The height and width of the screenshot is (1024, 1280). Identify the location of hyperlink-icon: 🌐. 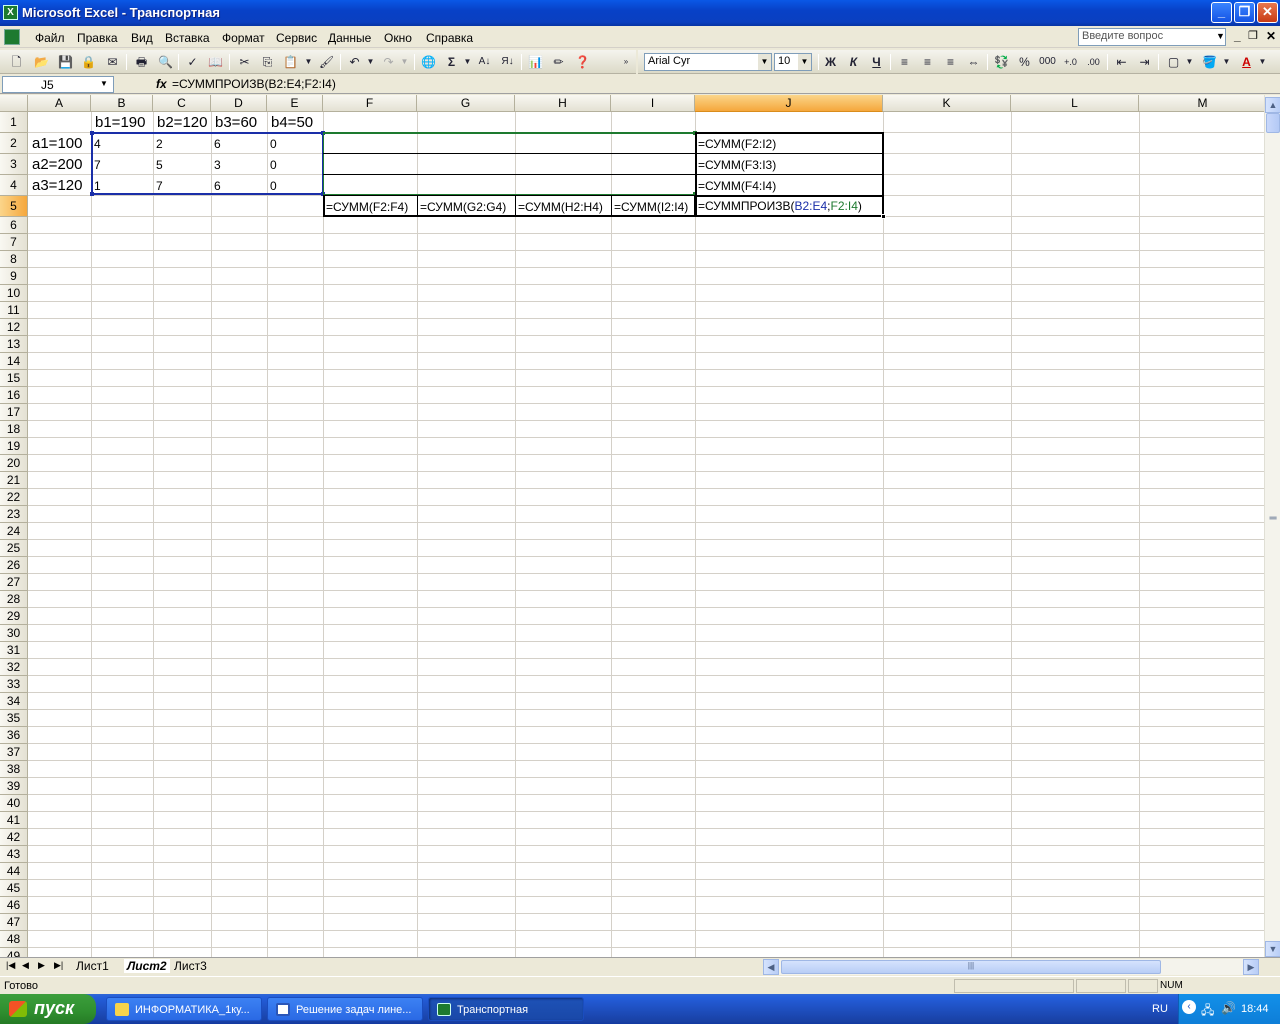
(428, 62).